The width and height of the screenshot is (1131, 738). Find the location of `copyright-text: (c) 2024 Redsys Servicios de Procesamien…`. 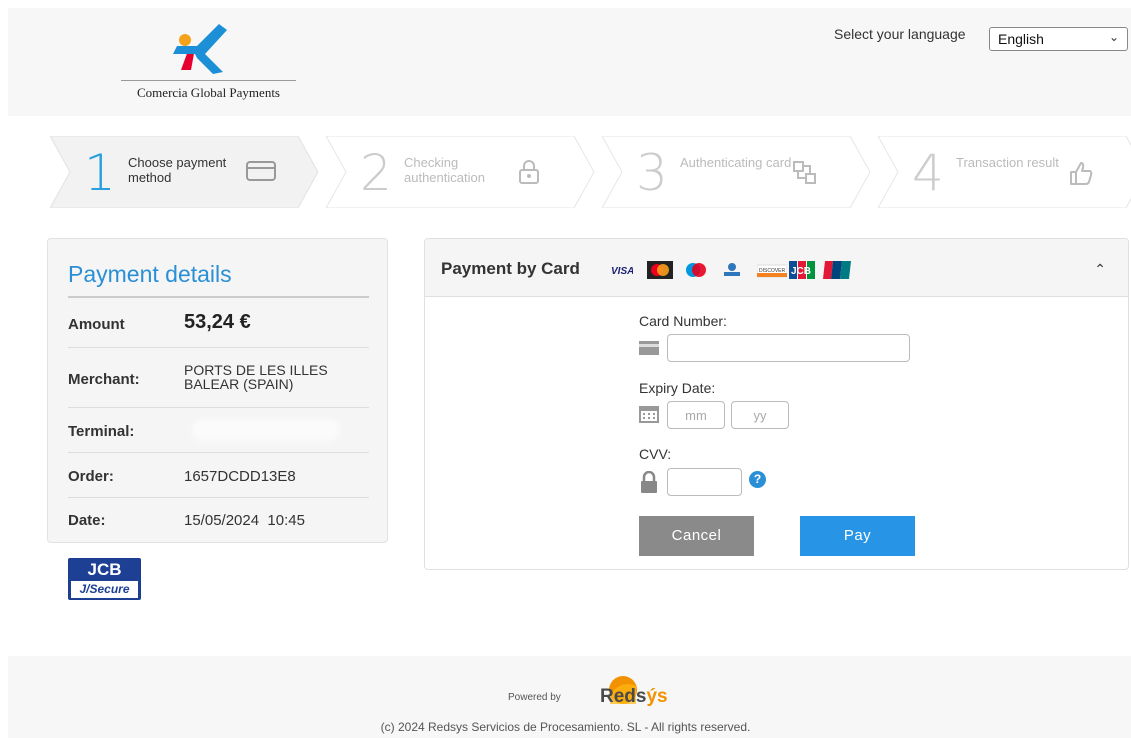

copyright-text: (c) 2024 Redsys Servicios de Procesamien… is located at coordinates (565, 727).